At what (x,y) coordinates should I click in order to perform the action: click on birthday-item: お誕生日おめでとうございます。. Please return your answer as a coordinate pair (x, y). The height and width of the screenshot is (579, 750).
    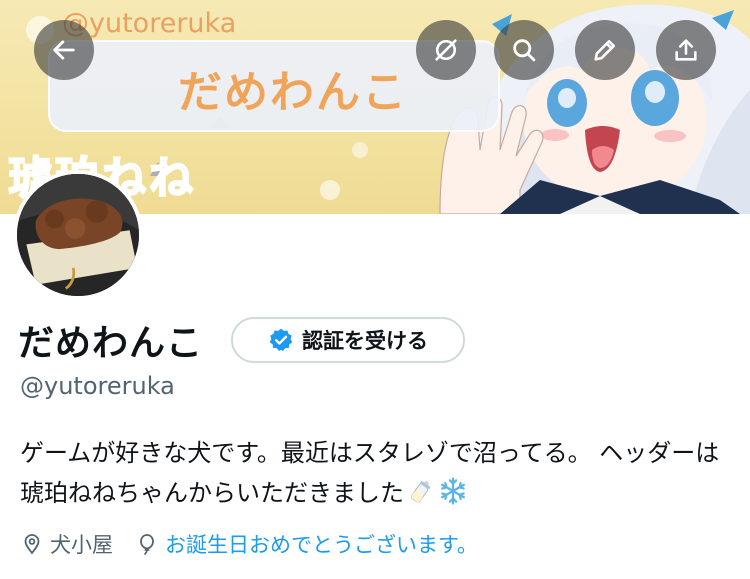
    Looking at the image, I should click on (306, 544).